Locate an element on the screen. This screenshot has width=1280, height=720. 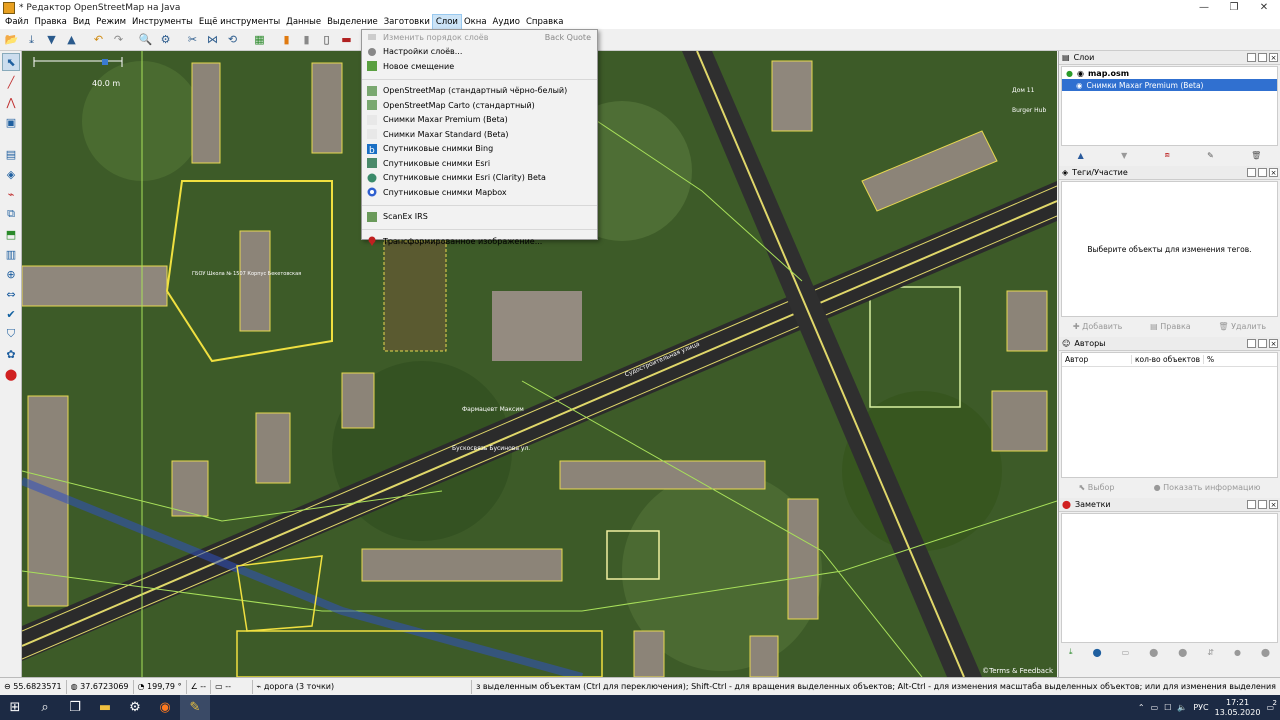
authors-panel-header: ☺ Авторы × is located at coordinates (1169, 344).